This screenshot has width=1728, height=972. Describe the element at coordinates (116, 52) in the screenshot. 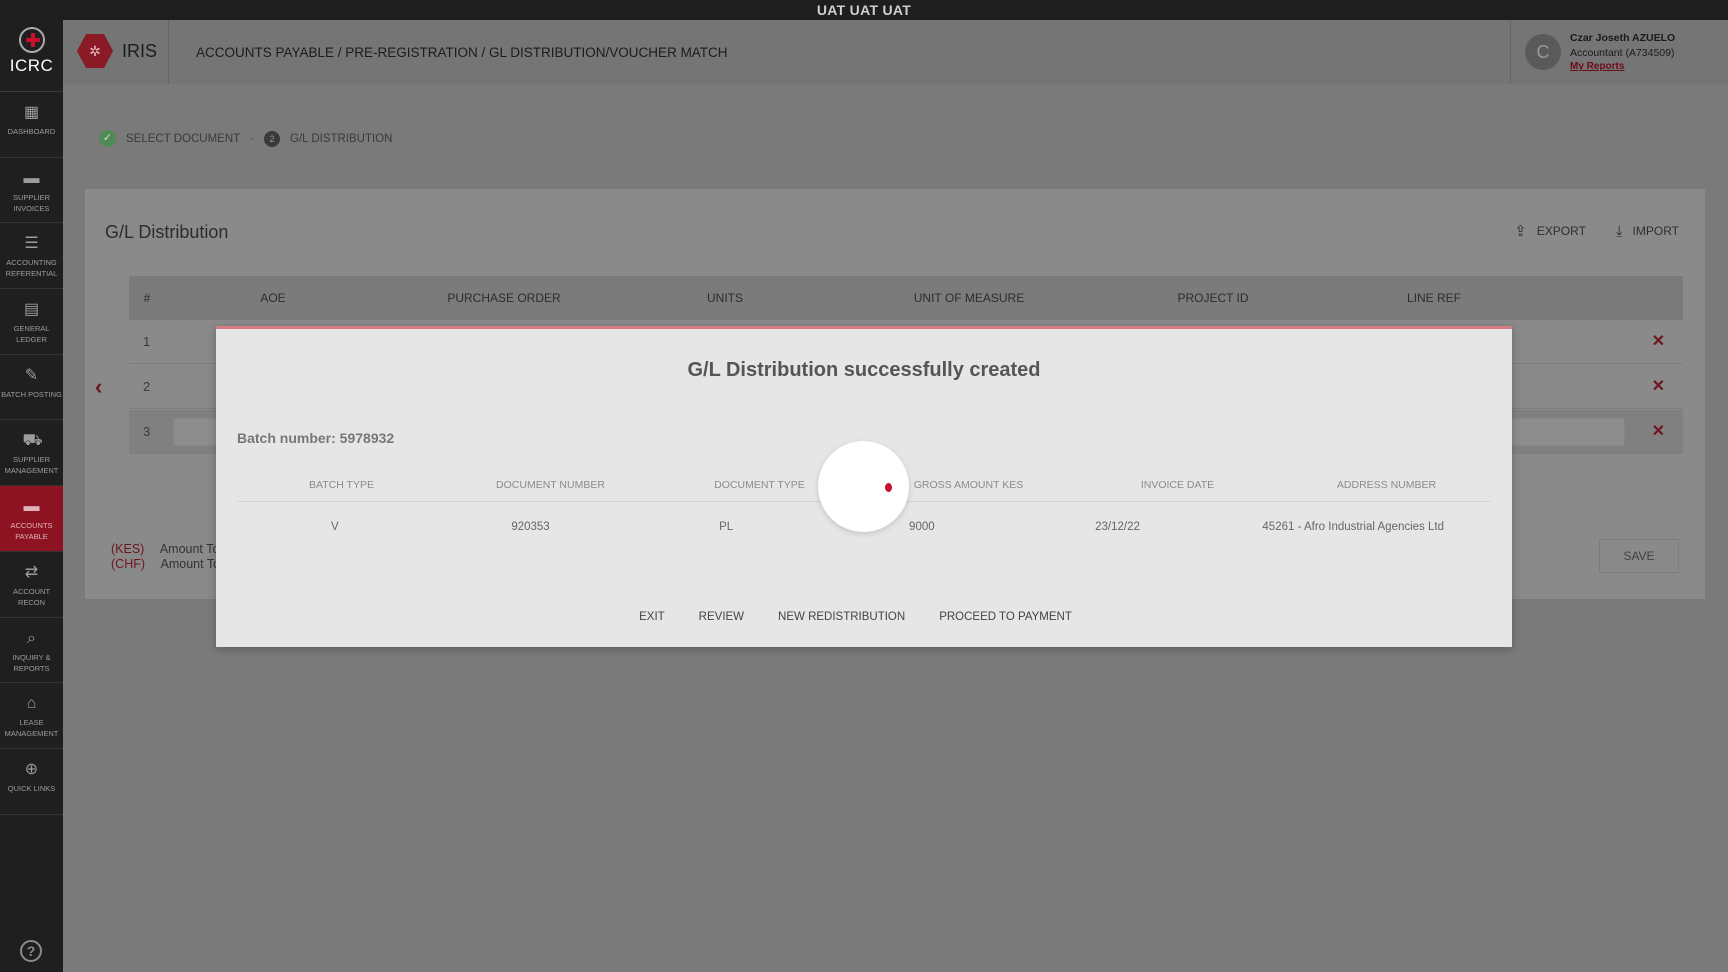

I see `iris-app-logo: ✲ IRIS` at that location.